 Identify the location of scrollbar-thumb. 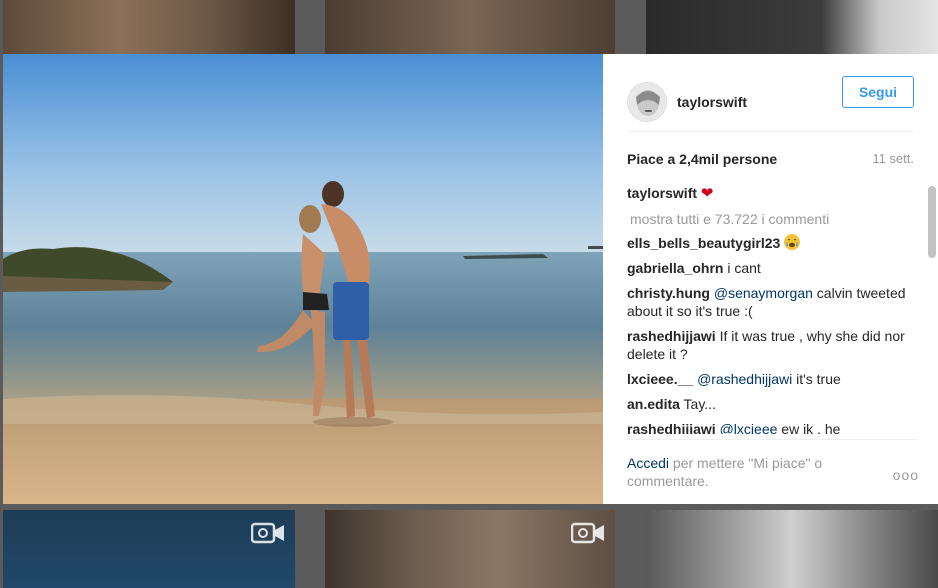
(932, 222).